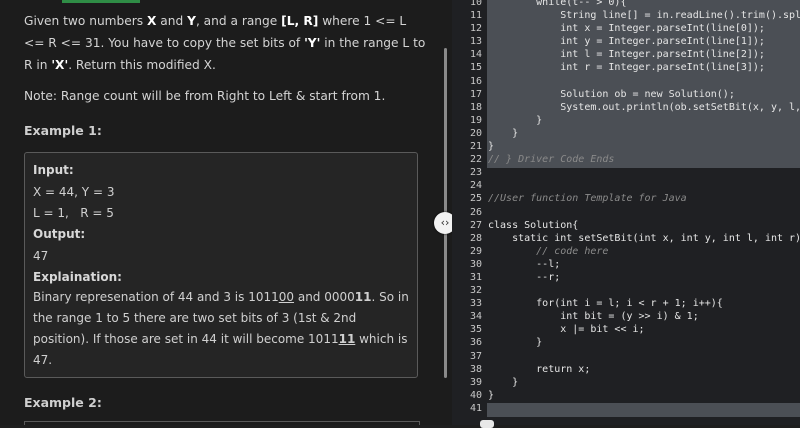  I want to click on code-line: int y = Integer.parseInt(line[1]);, so click(644, 41).